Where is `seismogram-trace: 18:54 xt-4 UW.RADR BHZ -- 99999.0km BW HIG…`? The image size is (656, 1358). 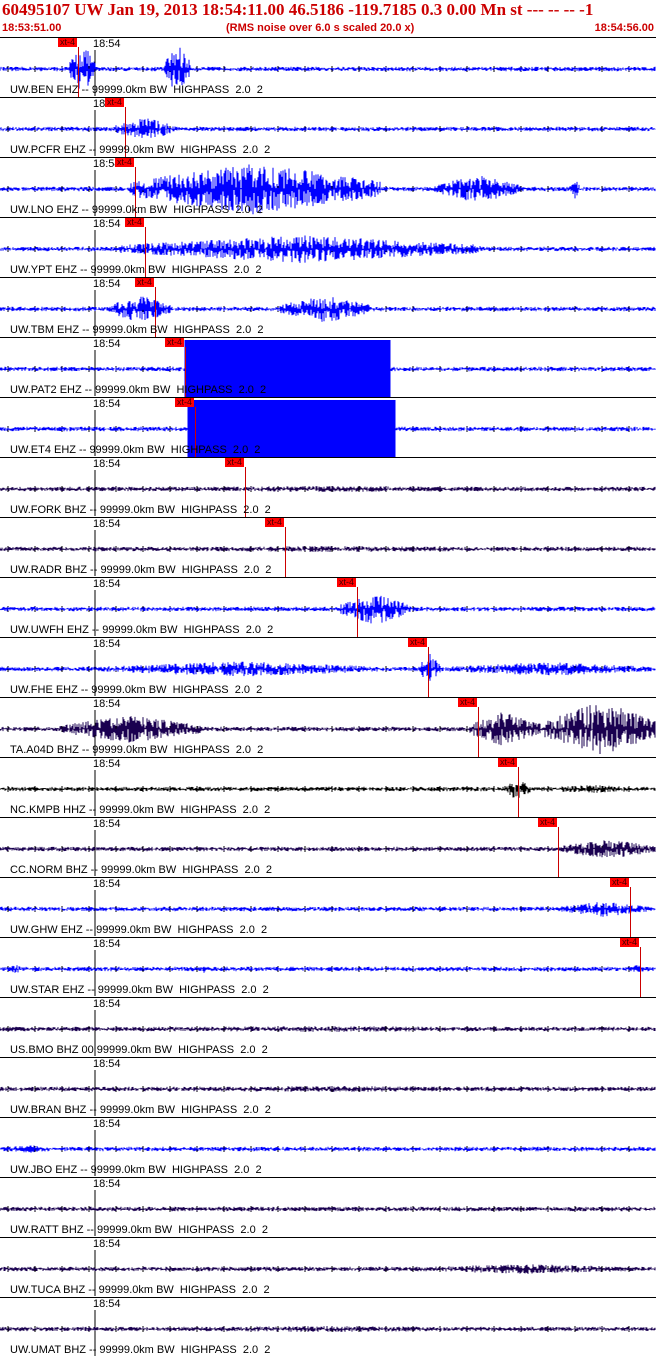 seismogram-trace: 18:54 xt-4 UW.RADR BHZ -- 99999.0km BW HIG… is located at coordinates (328, 547).